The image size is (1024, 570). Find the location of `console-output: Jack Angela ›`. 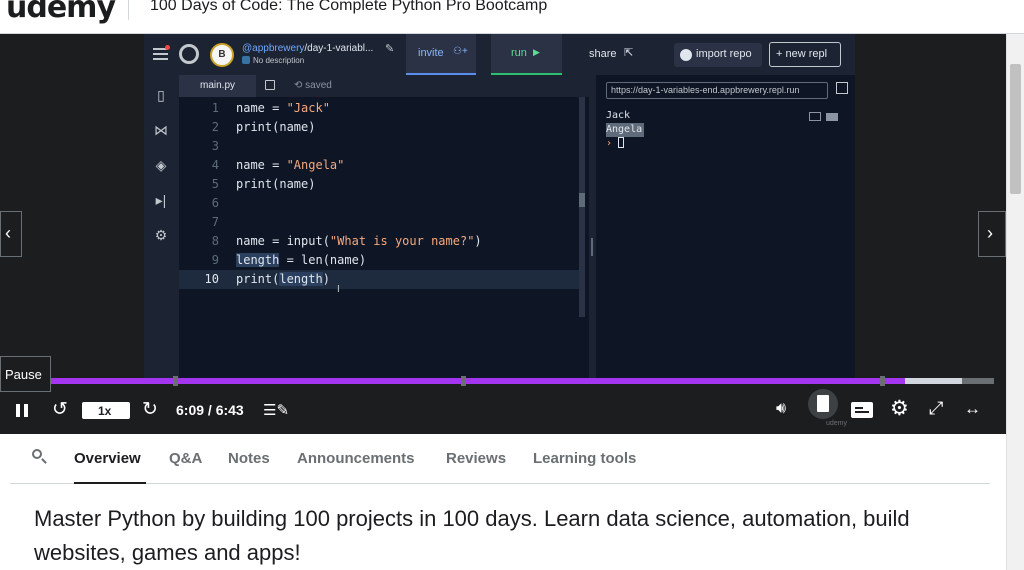

console-output: Jack Angela › is located at coordinates (625, 130).